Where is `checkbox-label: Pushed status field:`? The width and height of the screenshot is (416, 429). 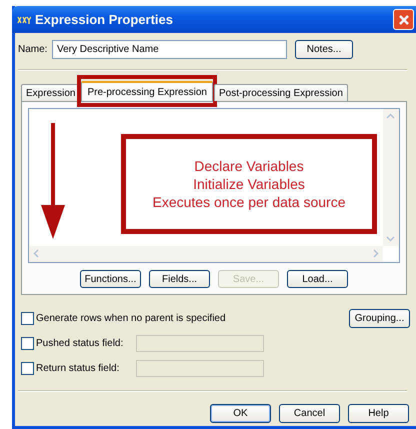
checkbox-label: Pushed status field: is located at coordinates (80, 343).